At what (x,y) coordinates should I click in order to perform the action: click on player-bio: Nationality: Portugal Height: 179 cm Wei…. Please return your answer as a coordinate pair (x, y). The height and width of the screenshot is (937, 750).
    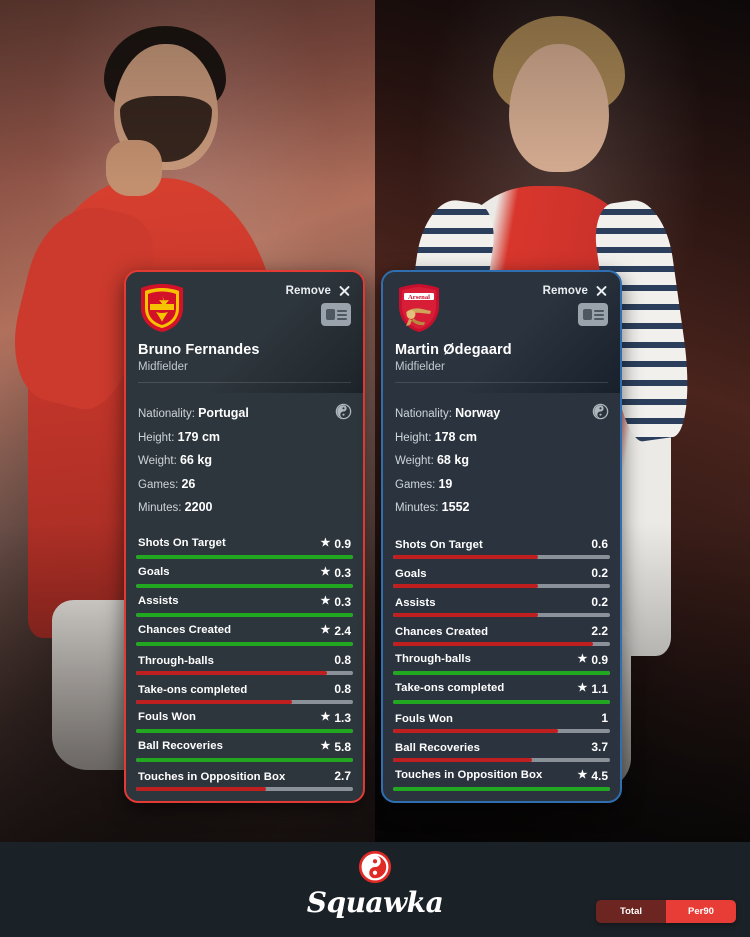
    Looking at the image, I should click on (244, 461).